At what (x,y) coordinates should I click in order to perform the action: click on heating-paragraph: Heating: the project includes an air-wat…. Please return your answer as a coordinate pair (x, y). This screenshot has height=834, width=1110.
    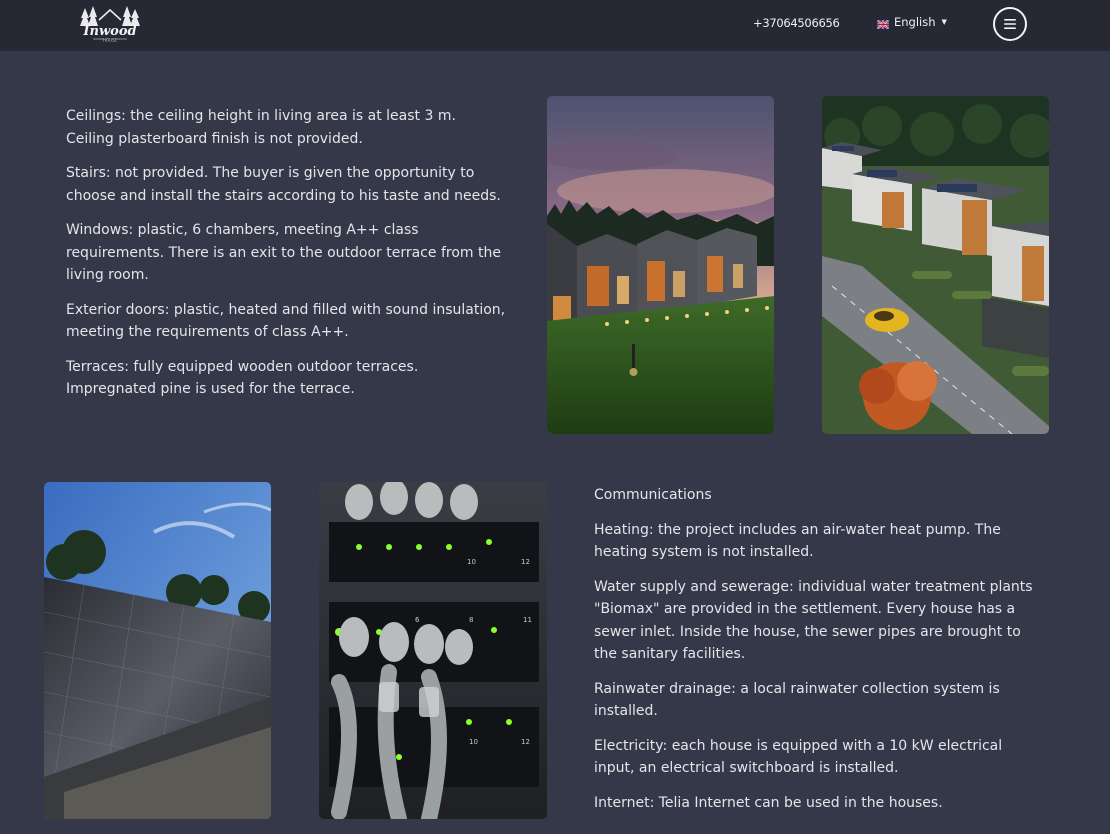
    Looking at the image, I should click on (797, 541).